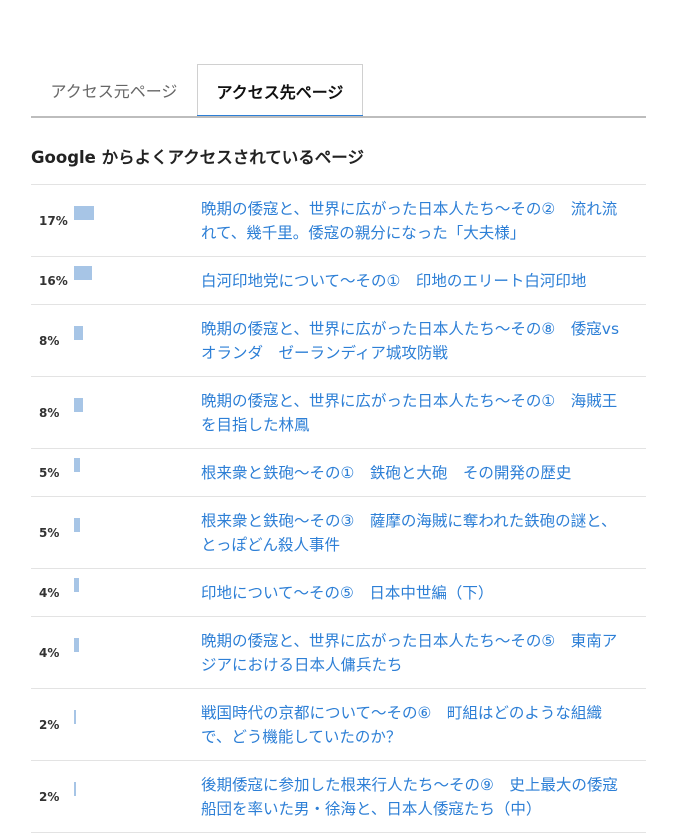 This screenshot has width=681, height=834. I want to click on list-item: 8% 晩期の倭寇と、世界に広がった日本人たち〜その① 海賊王を目指した林鳳, so click(338, 413).